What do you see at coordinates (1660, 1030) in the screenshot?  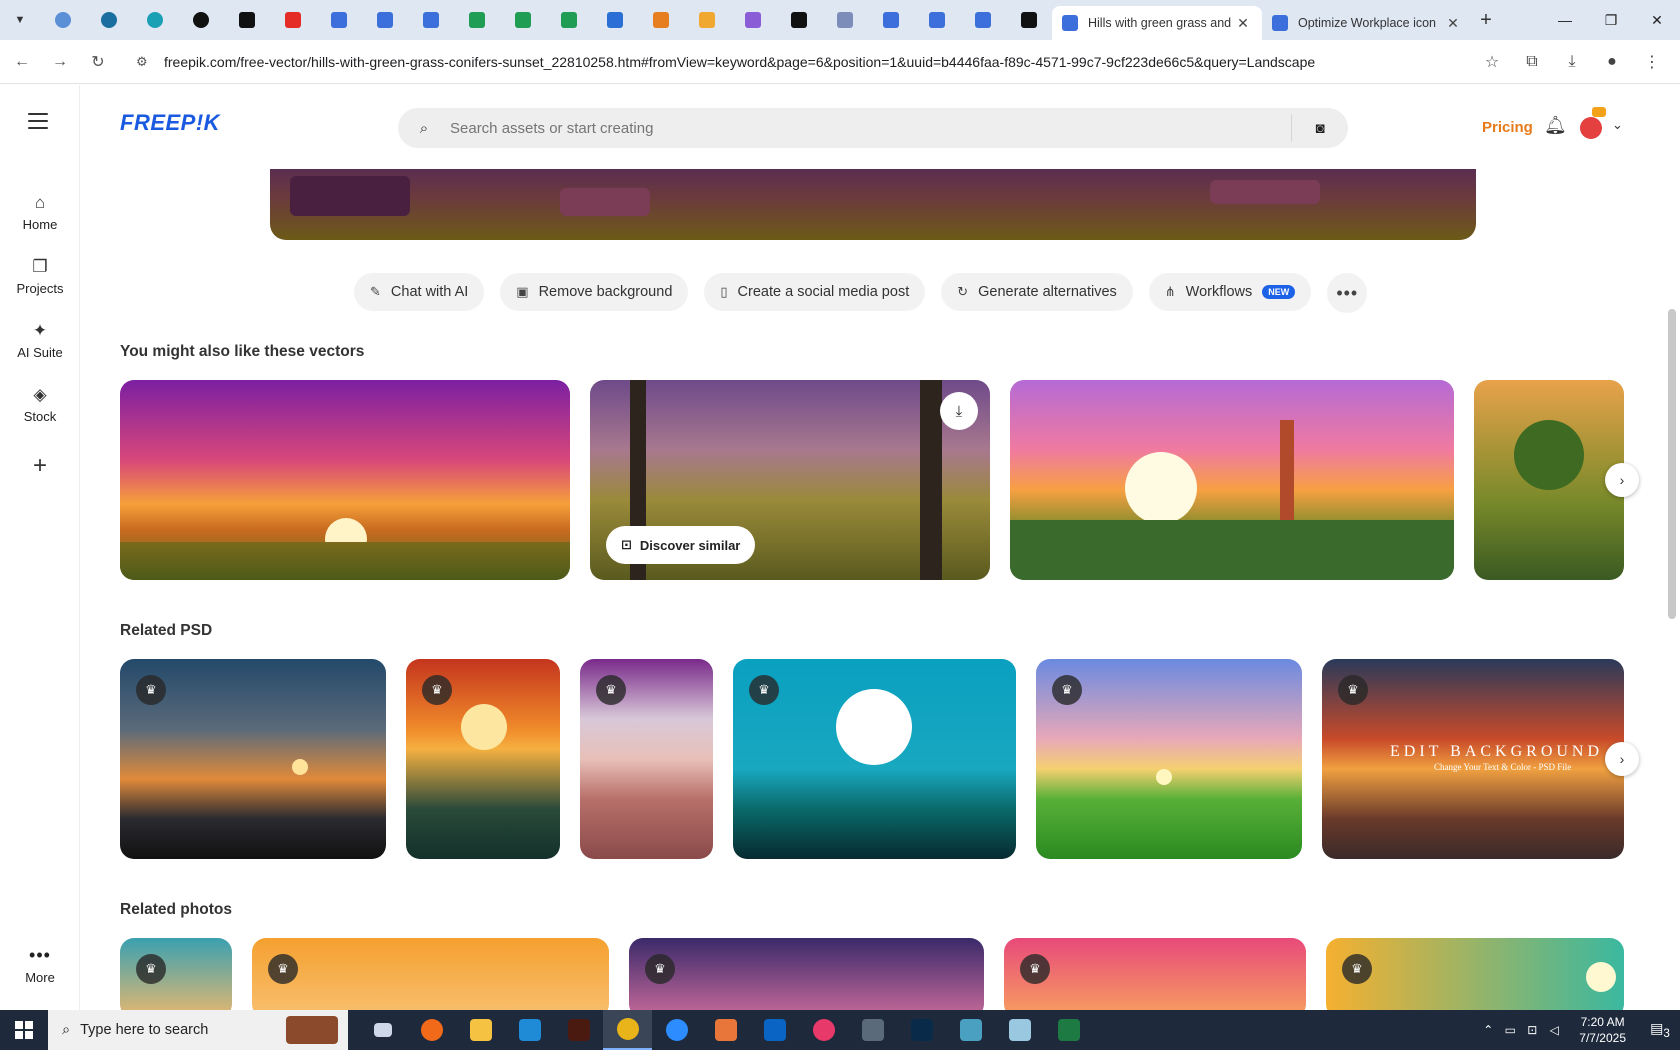 I see `notification-center-icon: ▤3` at bounding box center [1660, 1030].